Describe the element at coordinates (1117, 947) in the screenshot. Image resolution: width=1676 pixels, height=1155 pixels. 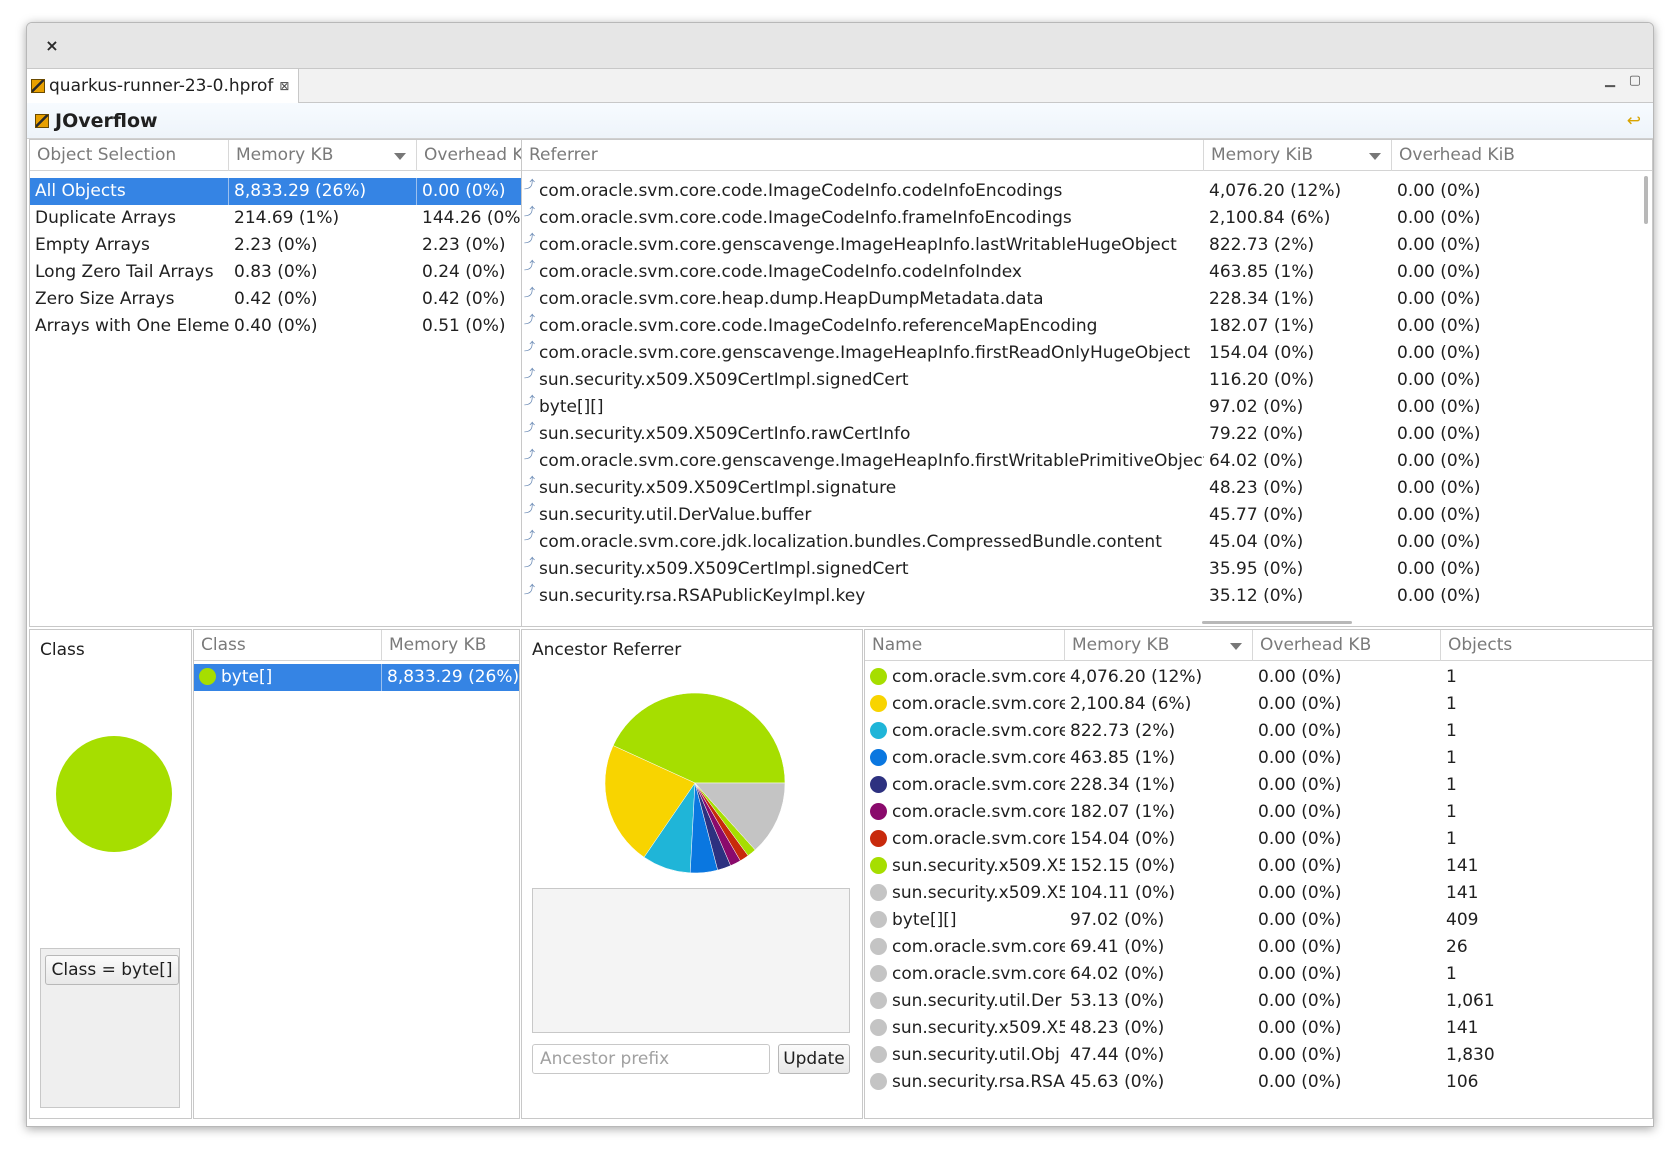
I see `name-table-cell: 69.41 (0%)` at that location.